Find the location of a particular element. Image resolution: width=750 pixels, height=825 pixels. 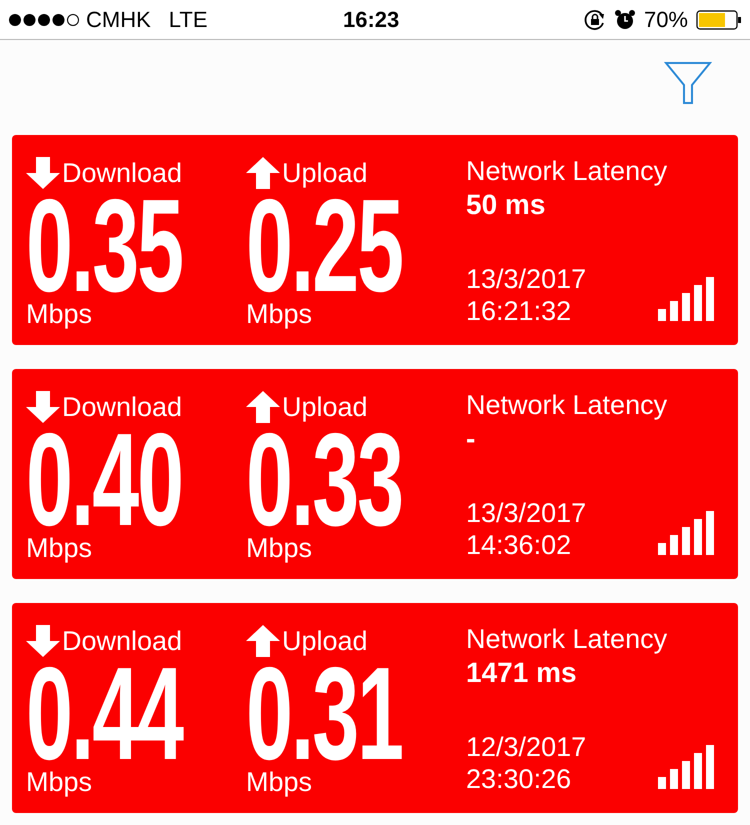

rotation-lock-icon is located at coordinates (595, 19).